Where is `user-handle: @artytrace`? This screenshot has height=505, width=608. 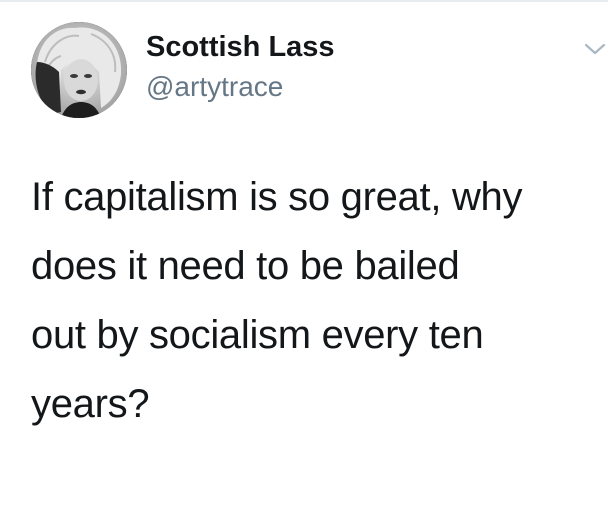 user-handle: @artytrace is located at coordinates (214, 87).